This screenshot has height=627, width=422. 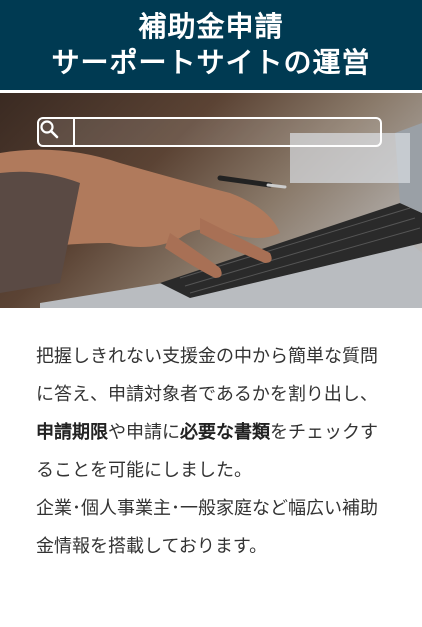 What do you see at coordinates (211, 45) in the screenshot?
I see `site-header: 補助金申請 サーポートサイトの運営` at bounding box center [211, 45].